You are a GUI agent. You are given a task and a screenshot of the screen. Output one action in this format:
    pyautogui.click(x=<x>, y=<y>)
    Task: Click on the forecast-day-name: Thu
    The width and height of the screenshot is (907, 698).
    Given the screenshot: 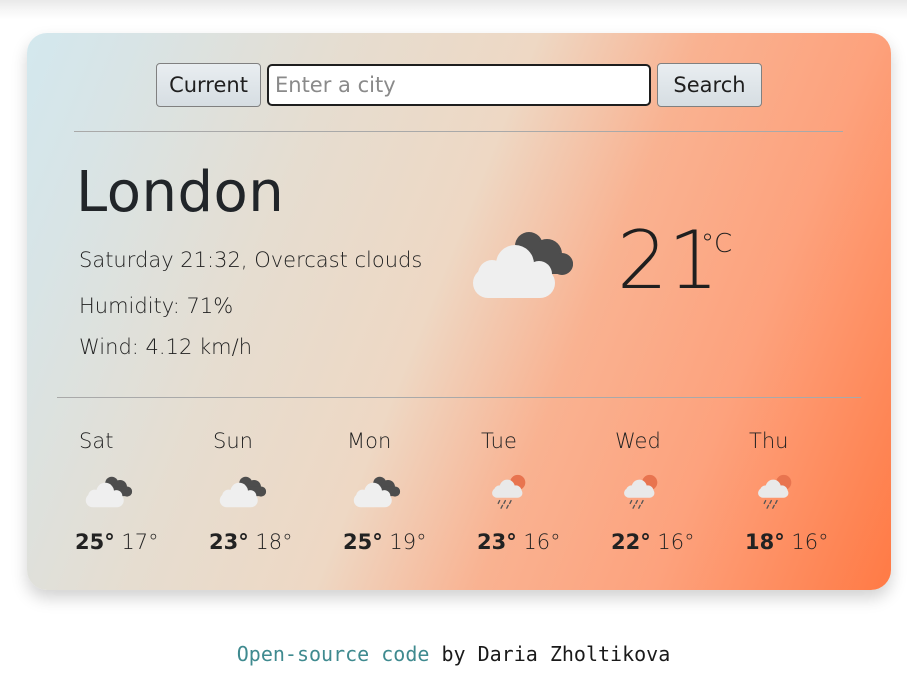 What is the action you would take?
    pyautogui.click(x=769, y=441)
    